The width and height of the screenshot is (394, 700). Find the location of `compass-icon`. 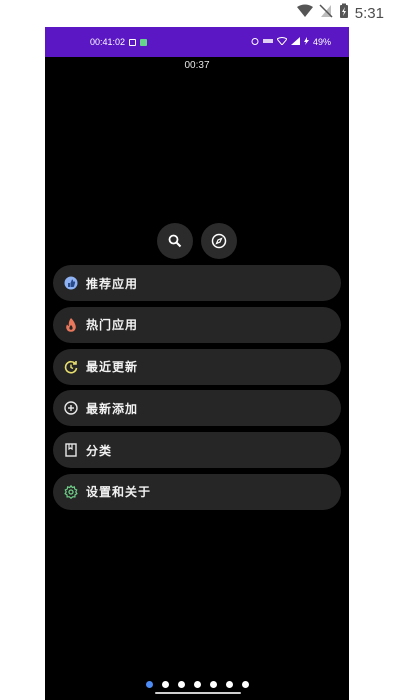

compass-icon is located at coordinates (219, 241).